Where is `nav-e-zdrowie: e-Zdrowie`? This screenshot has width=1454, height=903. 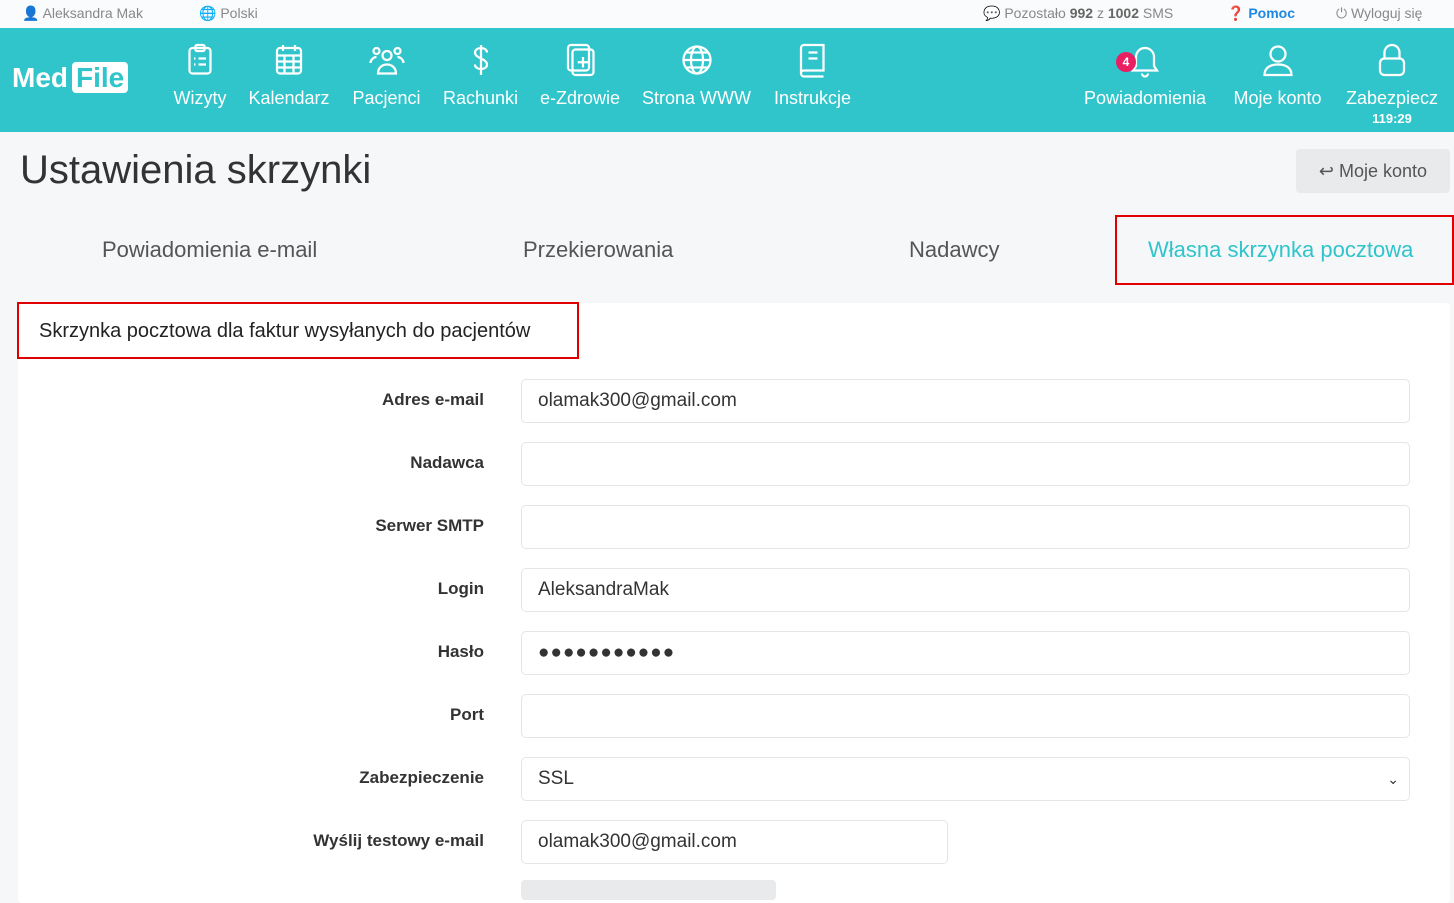 nav-e-zdrowie: e-Zdrowie is located at coordinates (580, 75).